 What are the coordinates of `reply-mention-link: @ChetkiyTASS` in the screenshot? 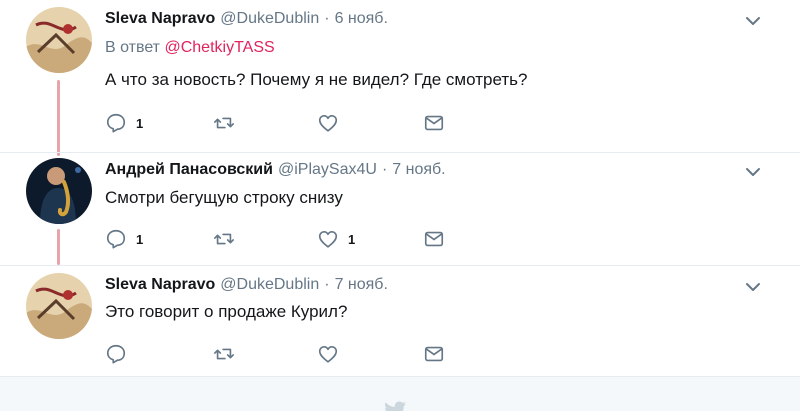 It's located at (219, 47).